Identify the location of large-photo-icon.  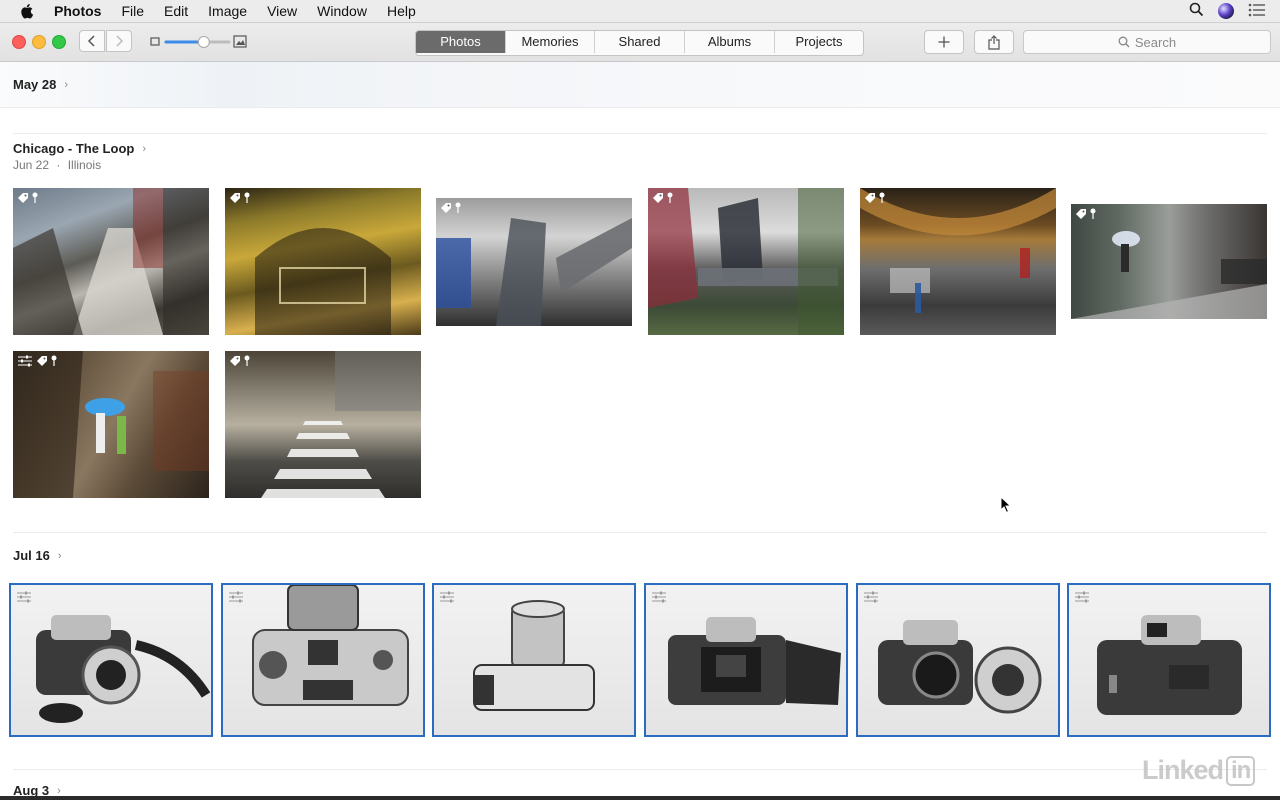
(240, 41).